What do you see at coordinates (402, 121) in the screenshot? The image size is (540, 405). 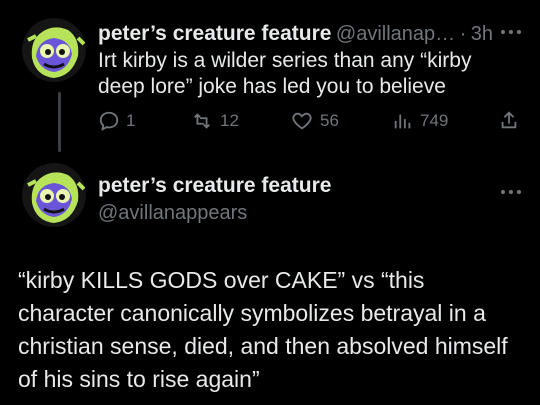 I see `views-chart-icon` at bounding box center [402, 121].